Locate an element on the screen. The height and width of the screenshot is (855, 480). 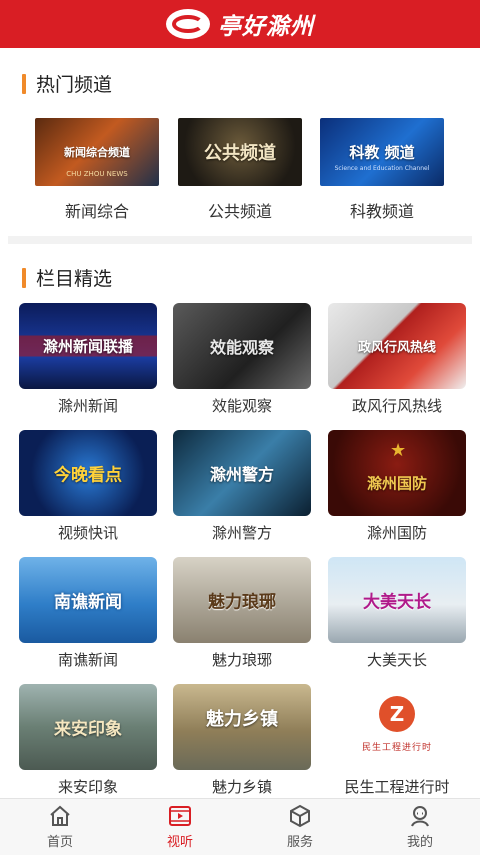
program-thumb-title: 魅力琅琊 is located at coordinates (242, 602).